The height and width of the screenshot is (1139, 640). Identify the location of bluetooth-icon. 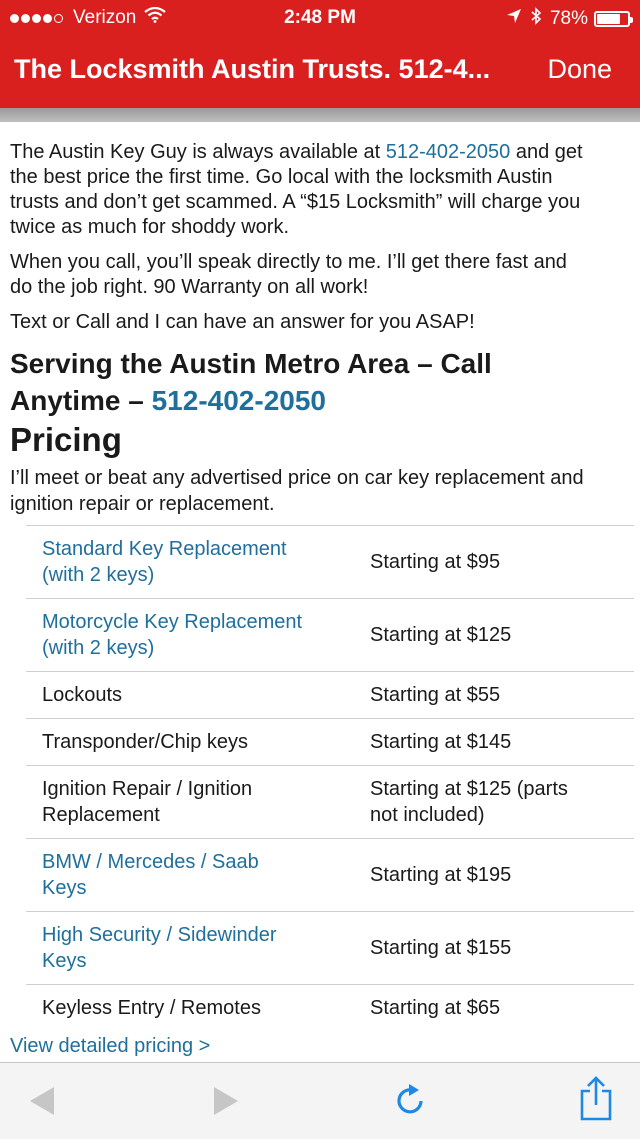
(536, 19).